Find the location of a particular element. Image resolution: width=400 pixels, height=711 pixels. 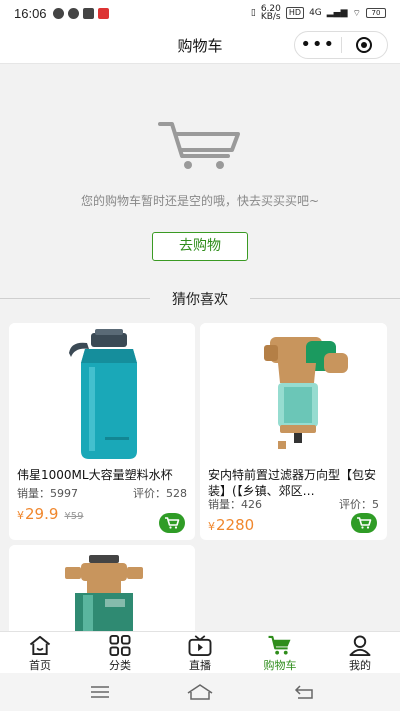

system-navigation-bar is located at coordinates (200, 692).